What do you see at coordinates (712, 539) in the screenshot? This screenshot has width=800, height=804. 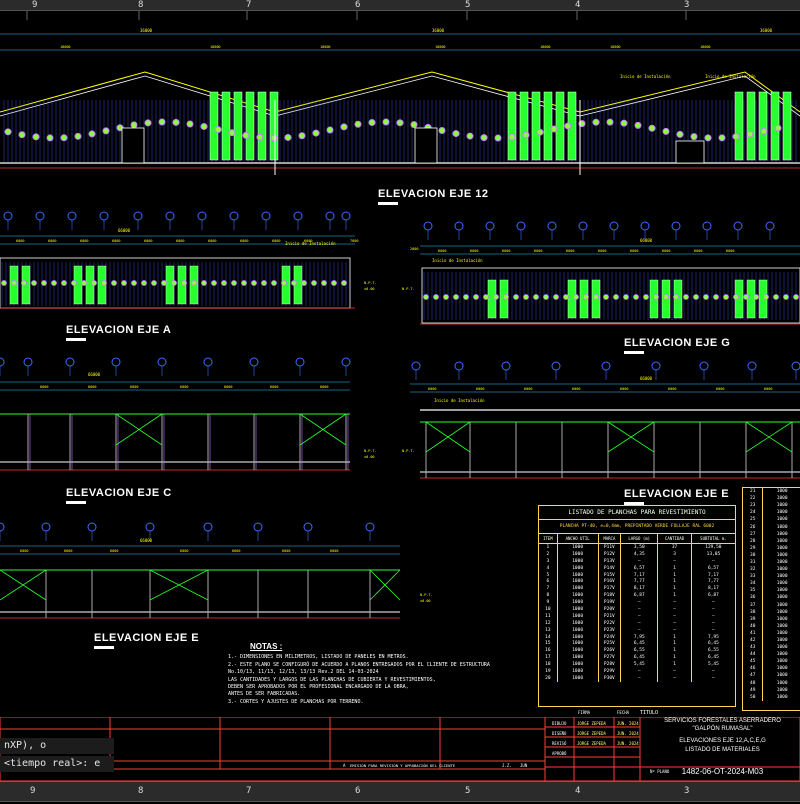 I see `material-col-header: SUBTOTAL m.` at bounding box center [712, 539].